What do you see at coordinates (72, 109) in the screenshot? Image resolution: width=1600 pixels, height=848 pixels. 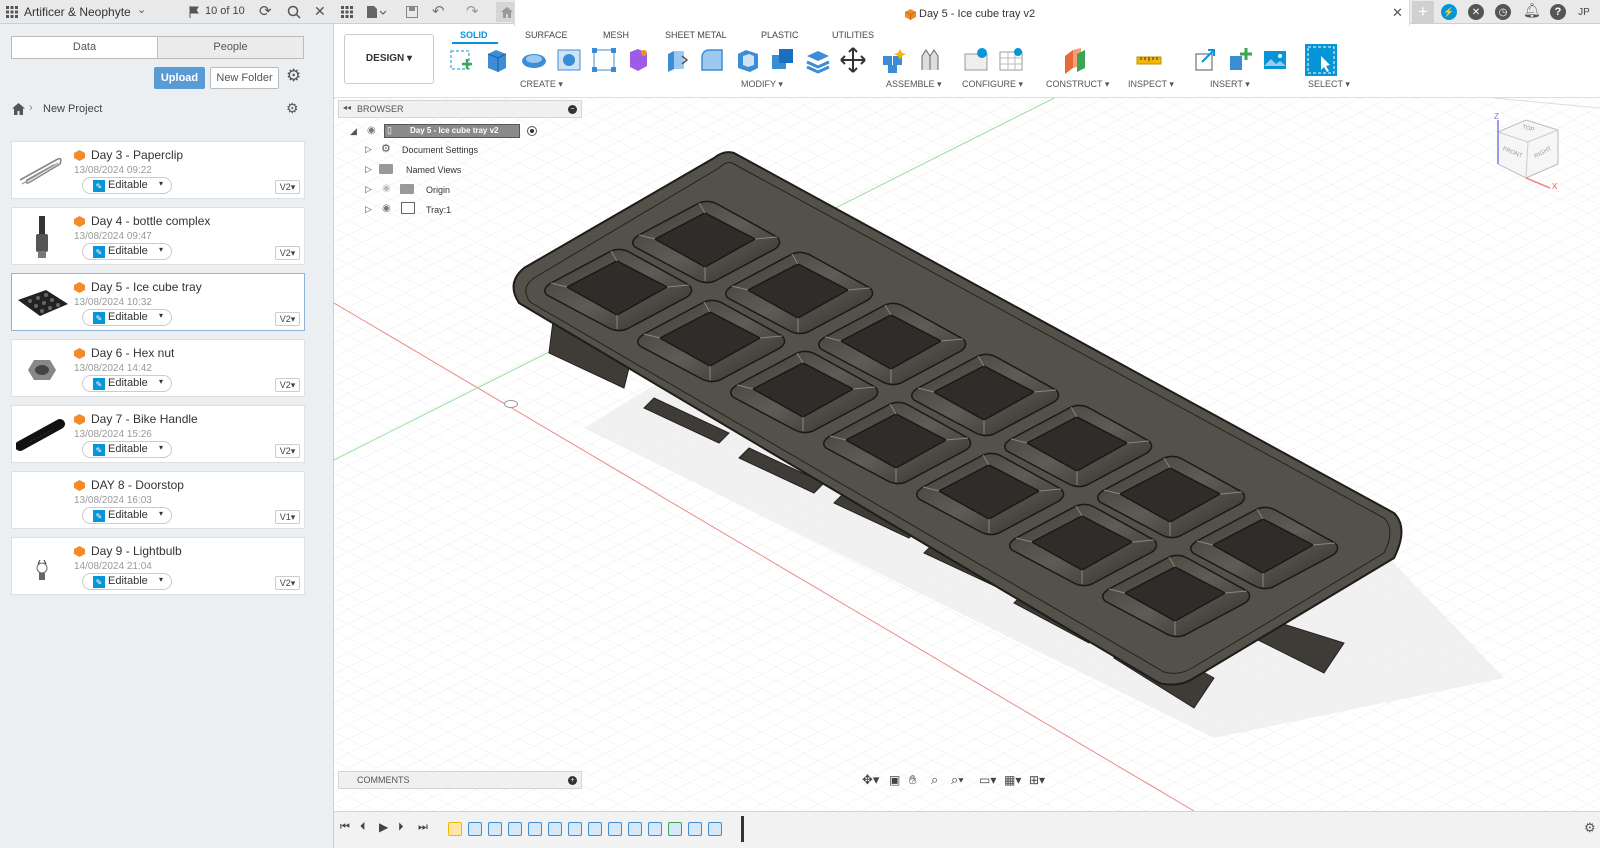 I see `breadcrumb: New Project` at bounding box center [72, 109].